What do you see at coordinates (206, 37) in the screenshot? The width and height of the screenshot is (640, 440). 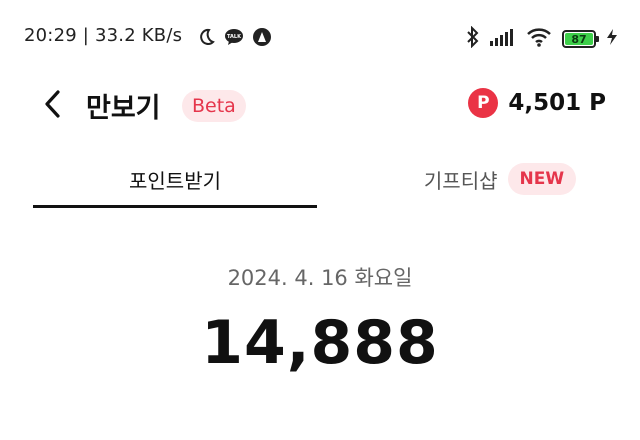 I see `moon-icon` at bounding box center [206, 37].